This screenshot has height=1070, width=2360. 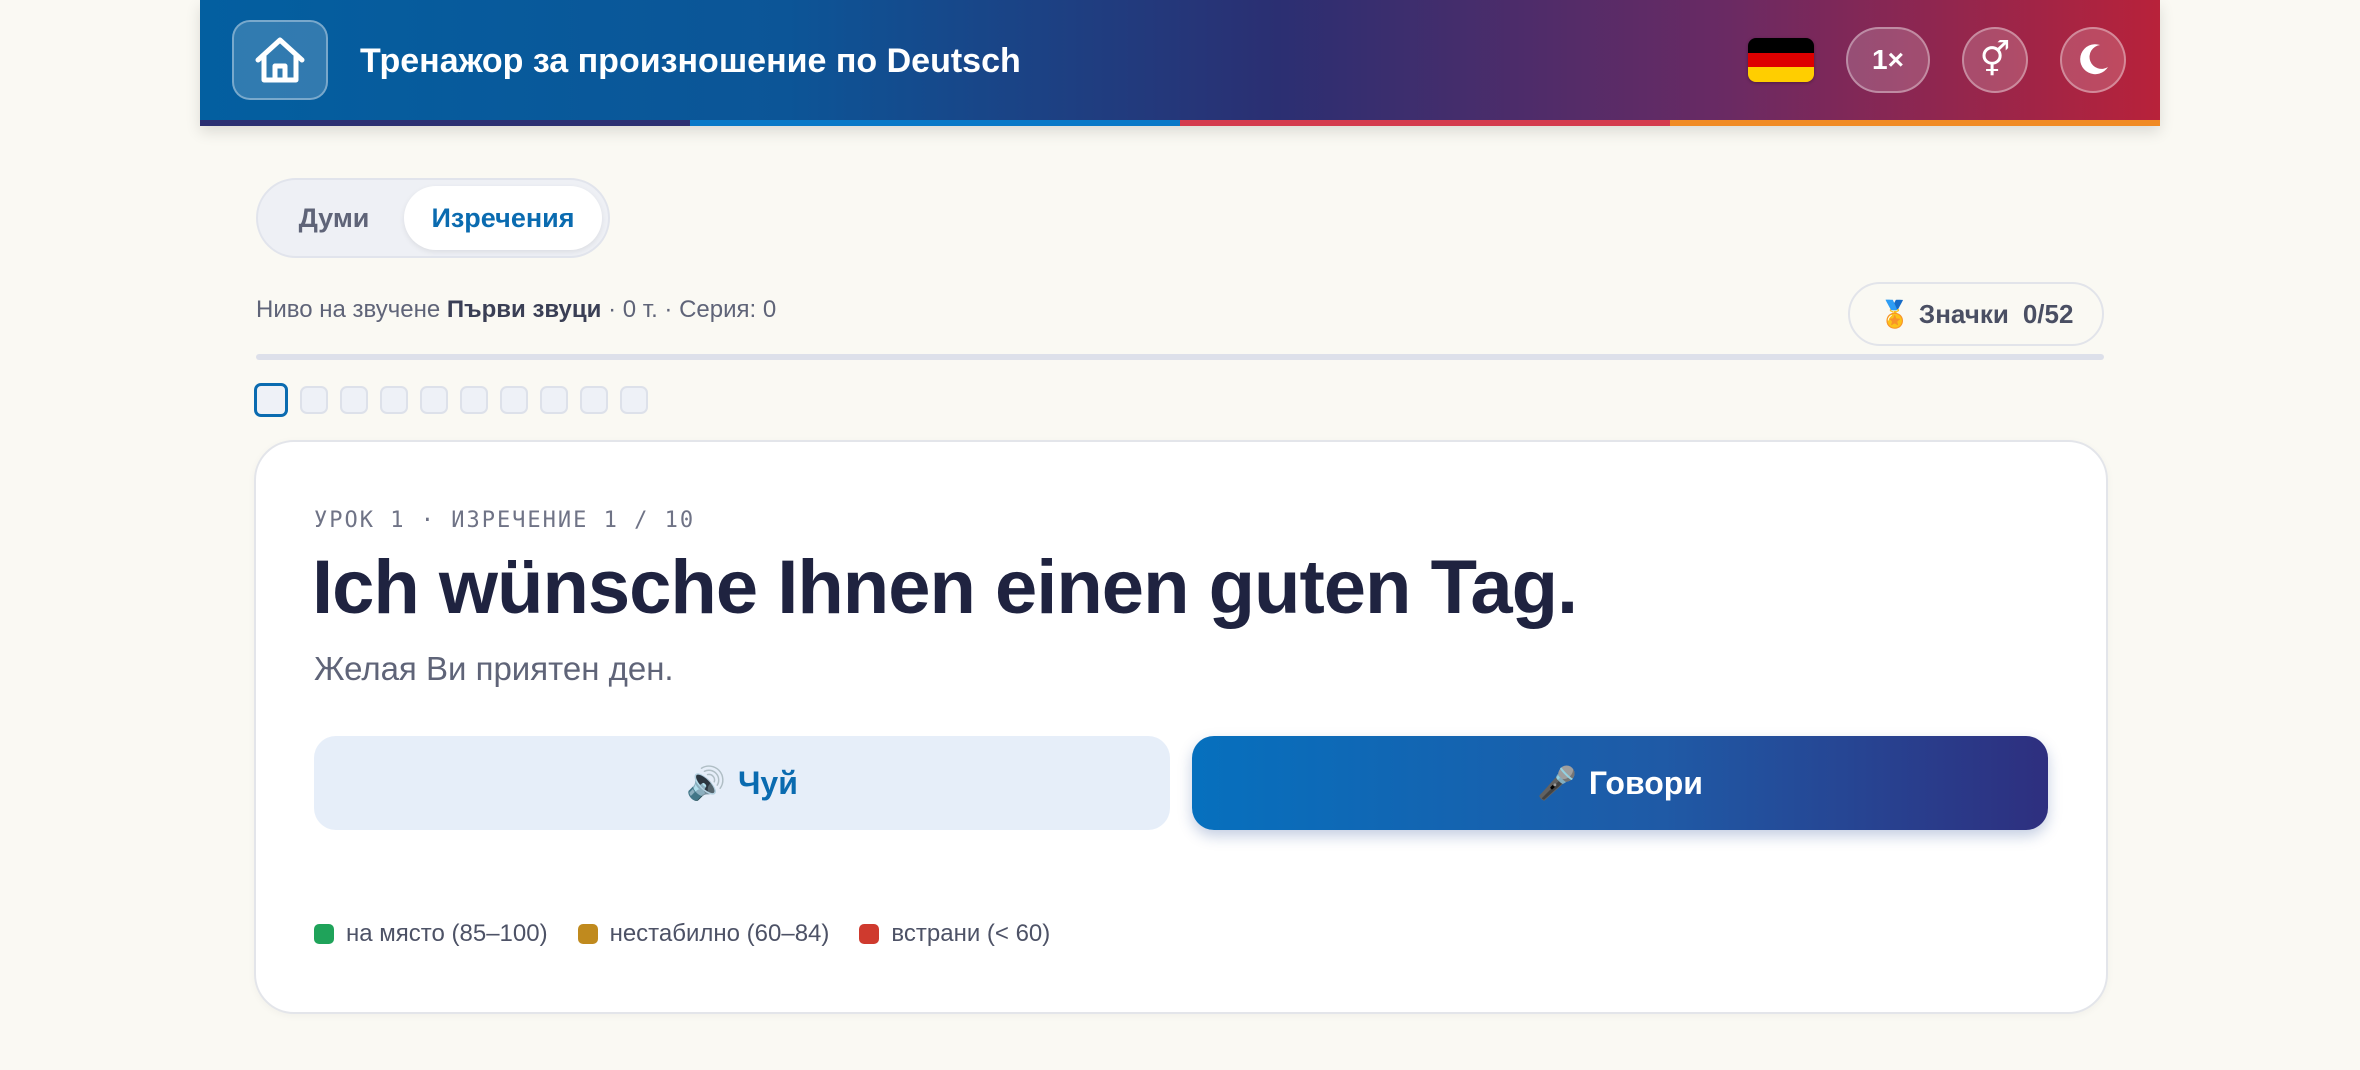 What do you see at coordinates (869, 934) in the screenshot?
I see `legend-swatch-red` at bounding box center [869, 934].